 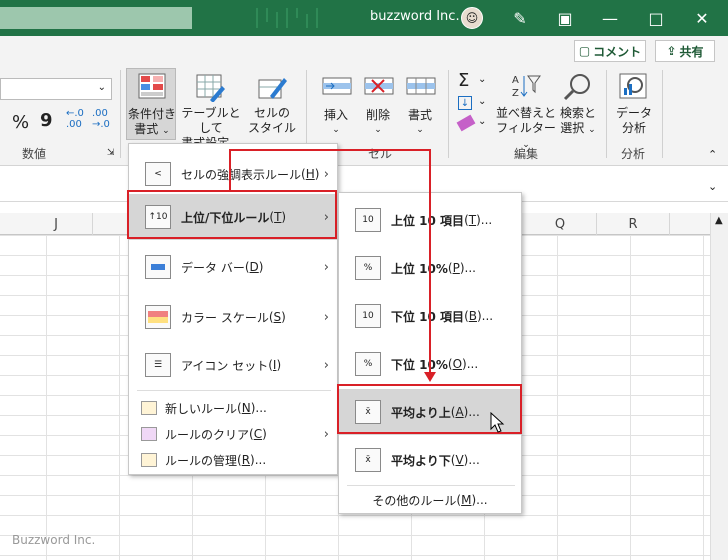 I want to click on percent-button: %, so click(x=20, y=122).